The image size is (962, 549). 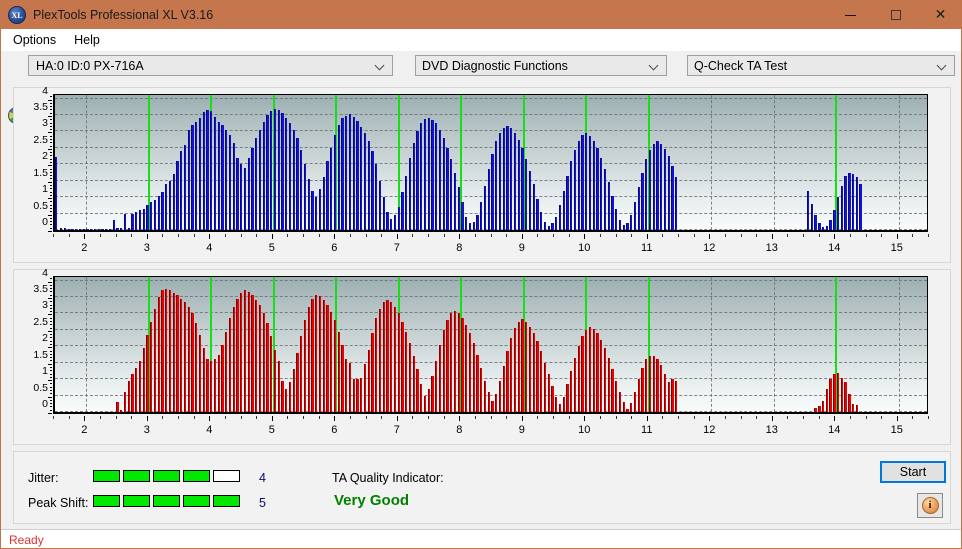 I want to click on close-button: ✕, so click(x=939, y=15).